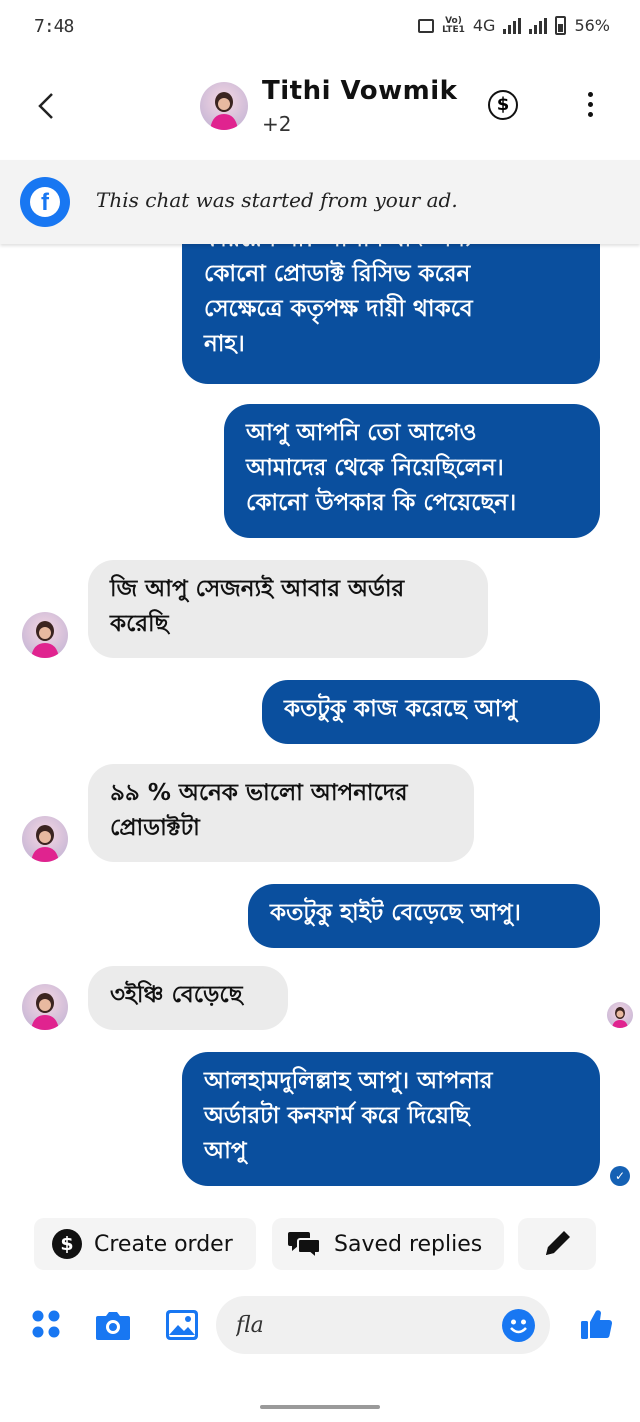 Image resolution: width=640 pixels, height=1422 pixels. Describe the element at coordinates (431, 712) in the screenshot. I see `message-bubble-outgoing: কতটুকু কাজ করেছে আপু` at that location.